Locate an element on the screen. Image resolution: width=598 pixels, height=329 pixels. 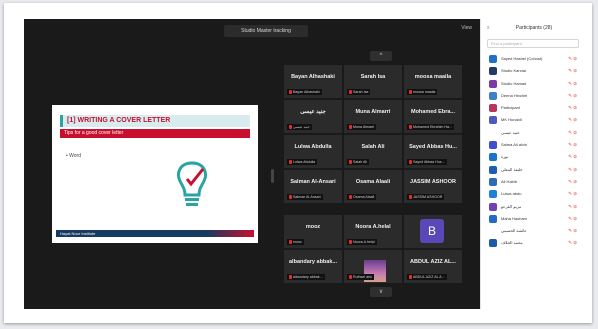
video-tile: moosa maaila moosa maaila is located at coordinates (433, 81).